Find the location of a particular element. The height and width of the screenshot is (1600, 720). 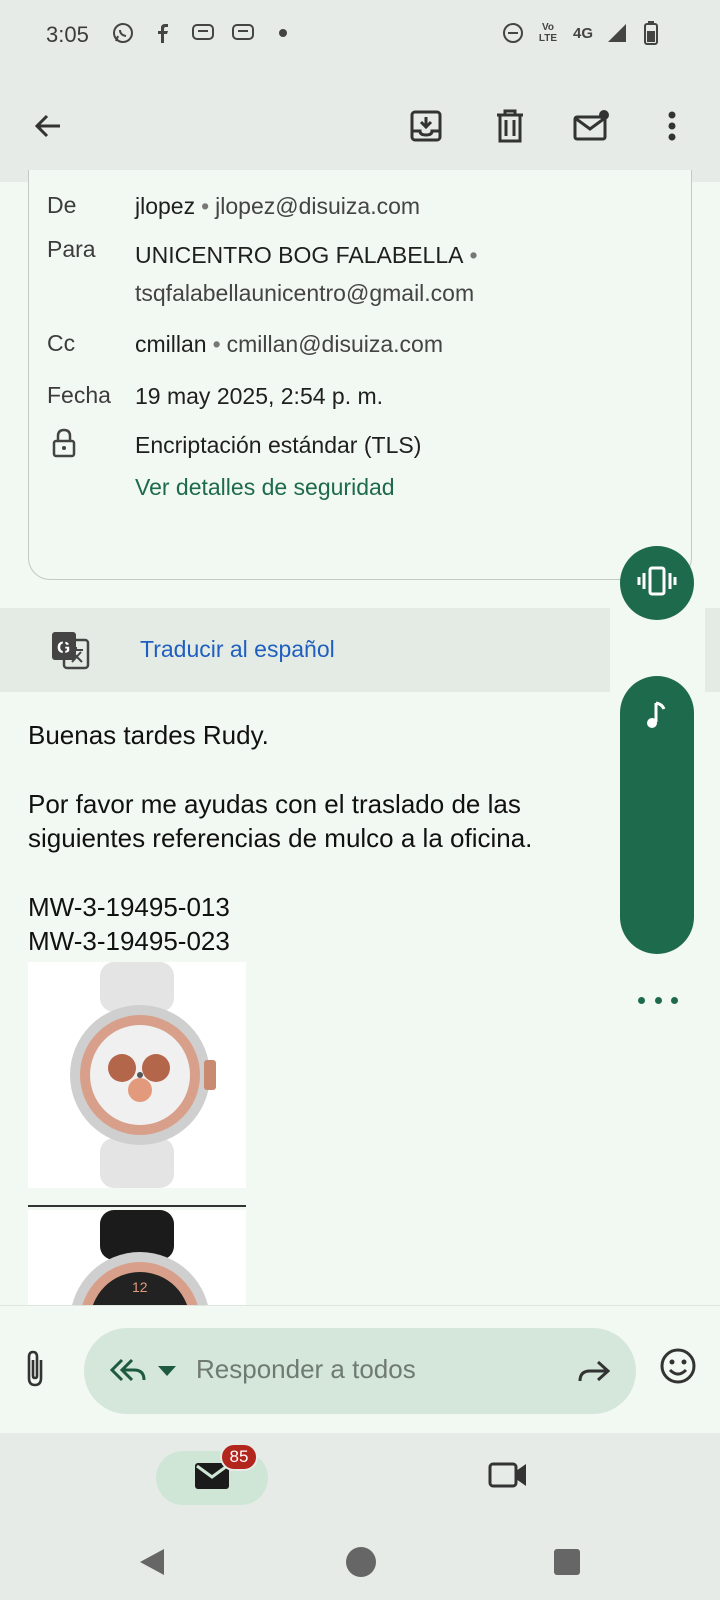

from-email: jlopez@disuiza.com is located at coordinates (317, 206).